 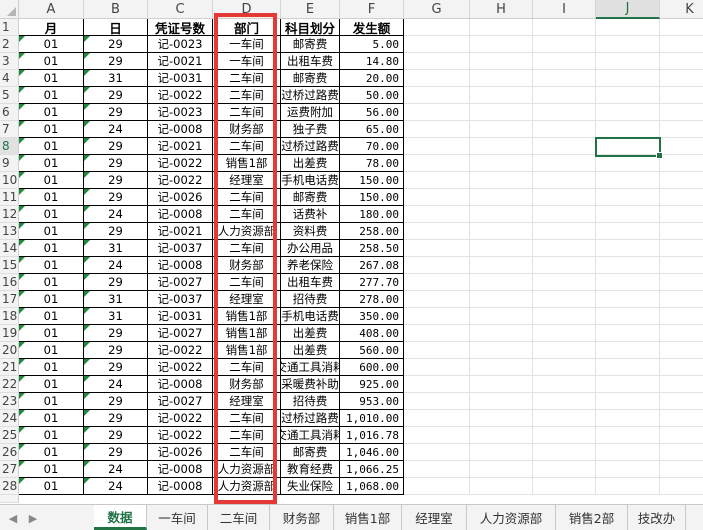 What do you see at coordinates (372, 469) in the screenshot?
I see `cell-amount: 1,066.25` at bounding box center [372, 469].